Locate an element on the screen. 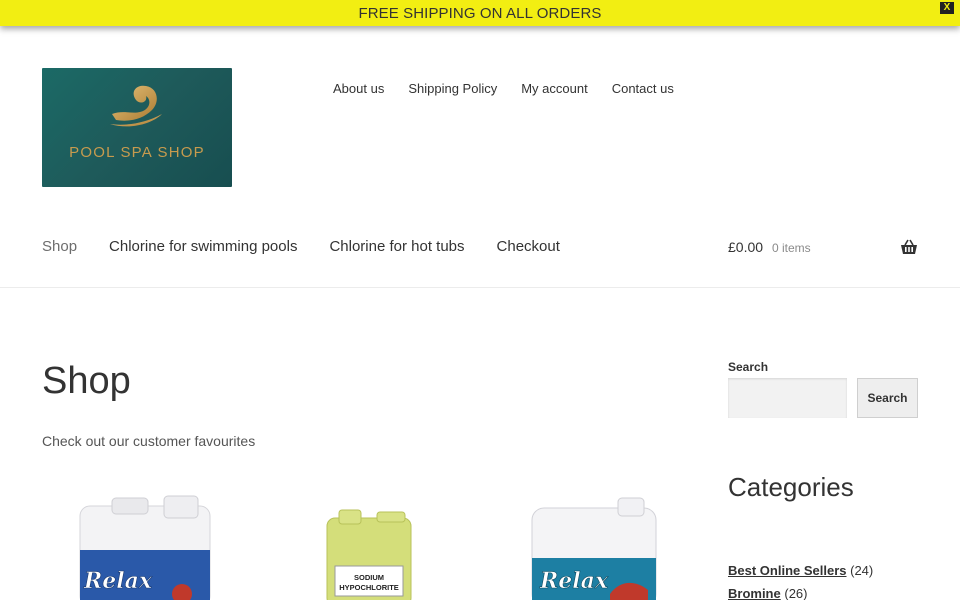 This screenshot has width=960, height=600. categories-title: Categories is located at coordinates (791, 487).